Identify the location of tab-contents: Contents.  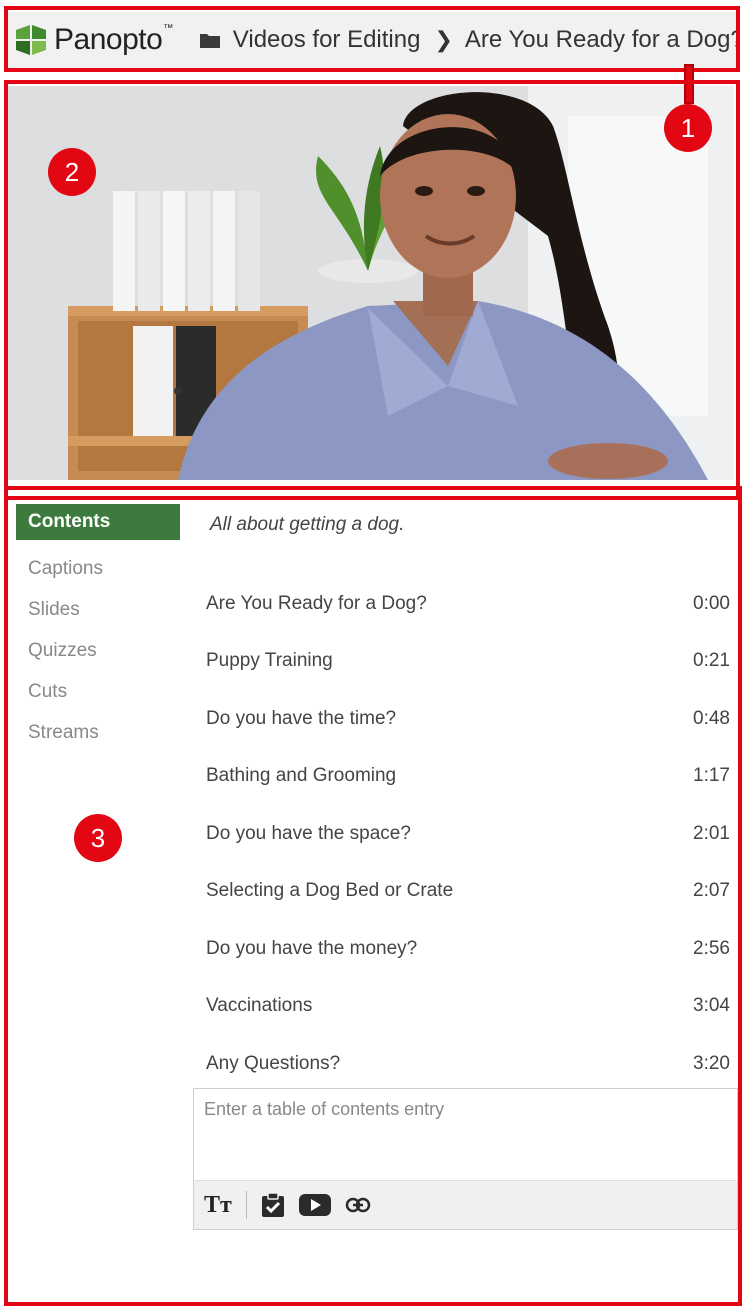
(98, 522).